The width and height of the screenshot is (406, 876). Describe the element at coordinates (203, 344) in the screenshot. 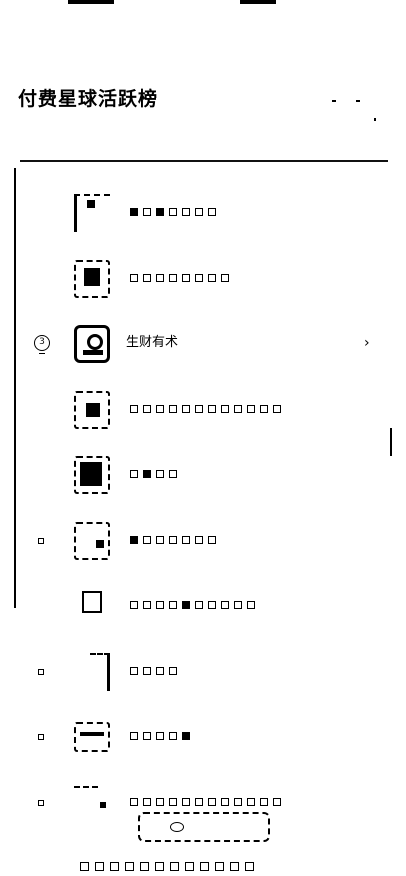

I see `list-item: 3 生财有术 ›` at that location.